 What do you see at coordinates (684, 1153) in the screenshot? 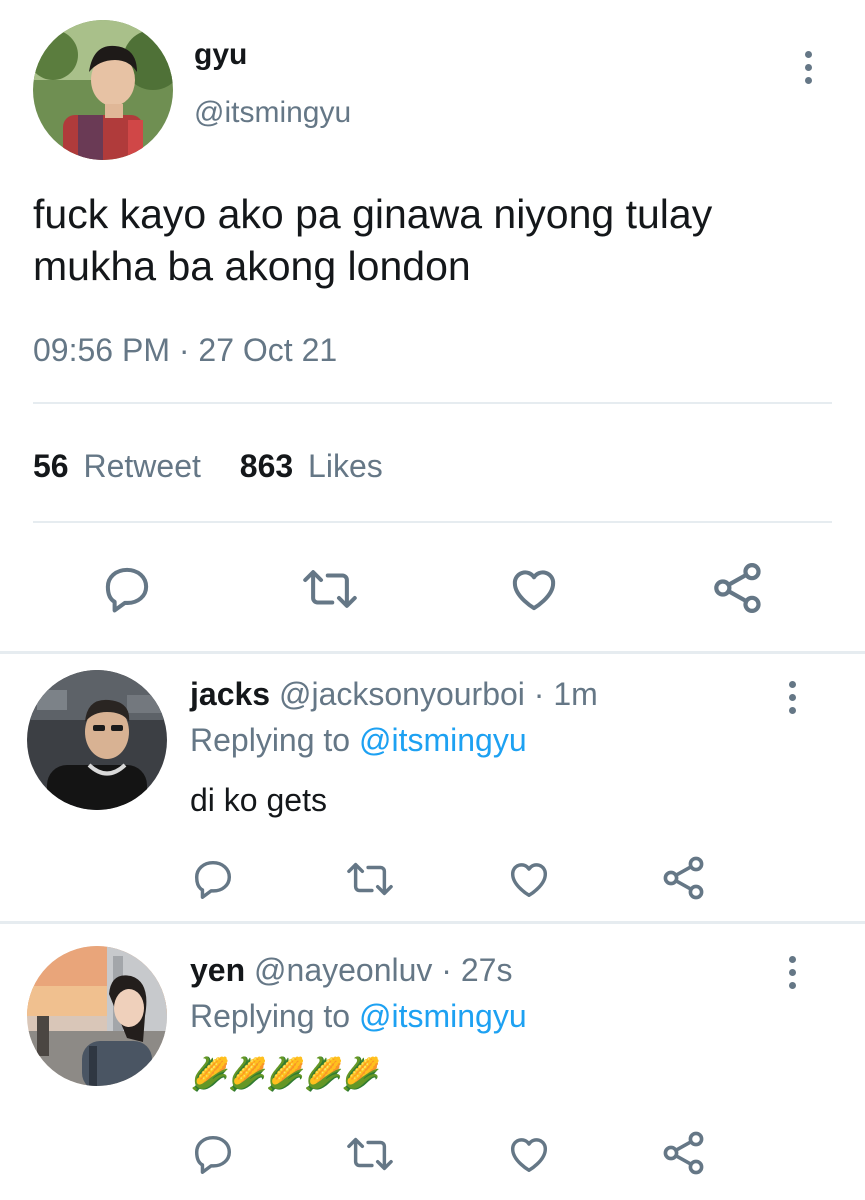
I see `reply2-share-icon` at bounding box center [684, 1153].